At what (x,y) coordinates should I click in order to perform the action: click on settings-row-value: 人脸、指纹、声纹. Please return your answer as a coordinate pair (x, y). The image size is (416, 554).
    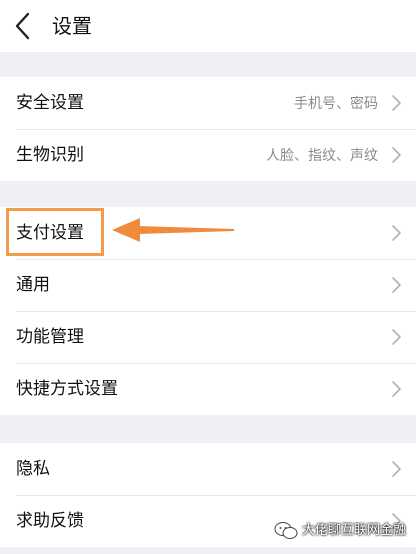
    Looking at the image, I should click on (322, 156).